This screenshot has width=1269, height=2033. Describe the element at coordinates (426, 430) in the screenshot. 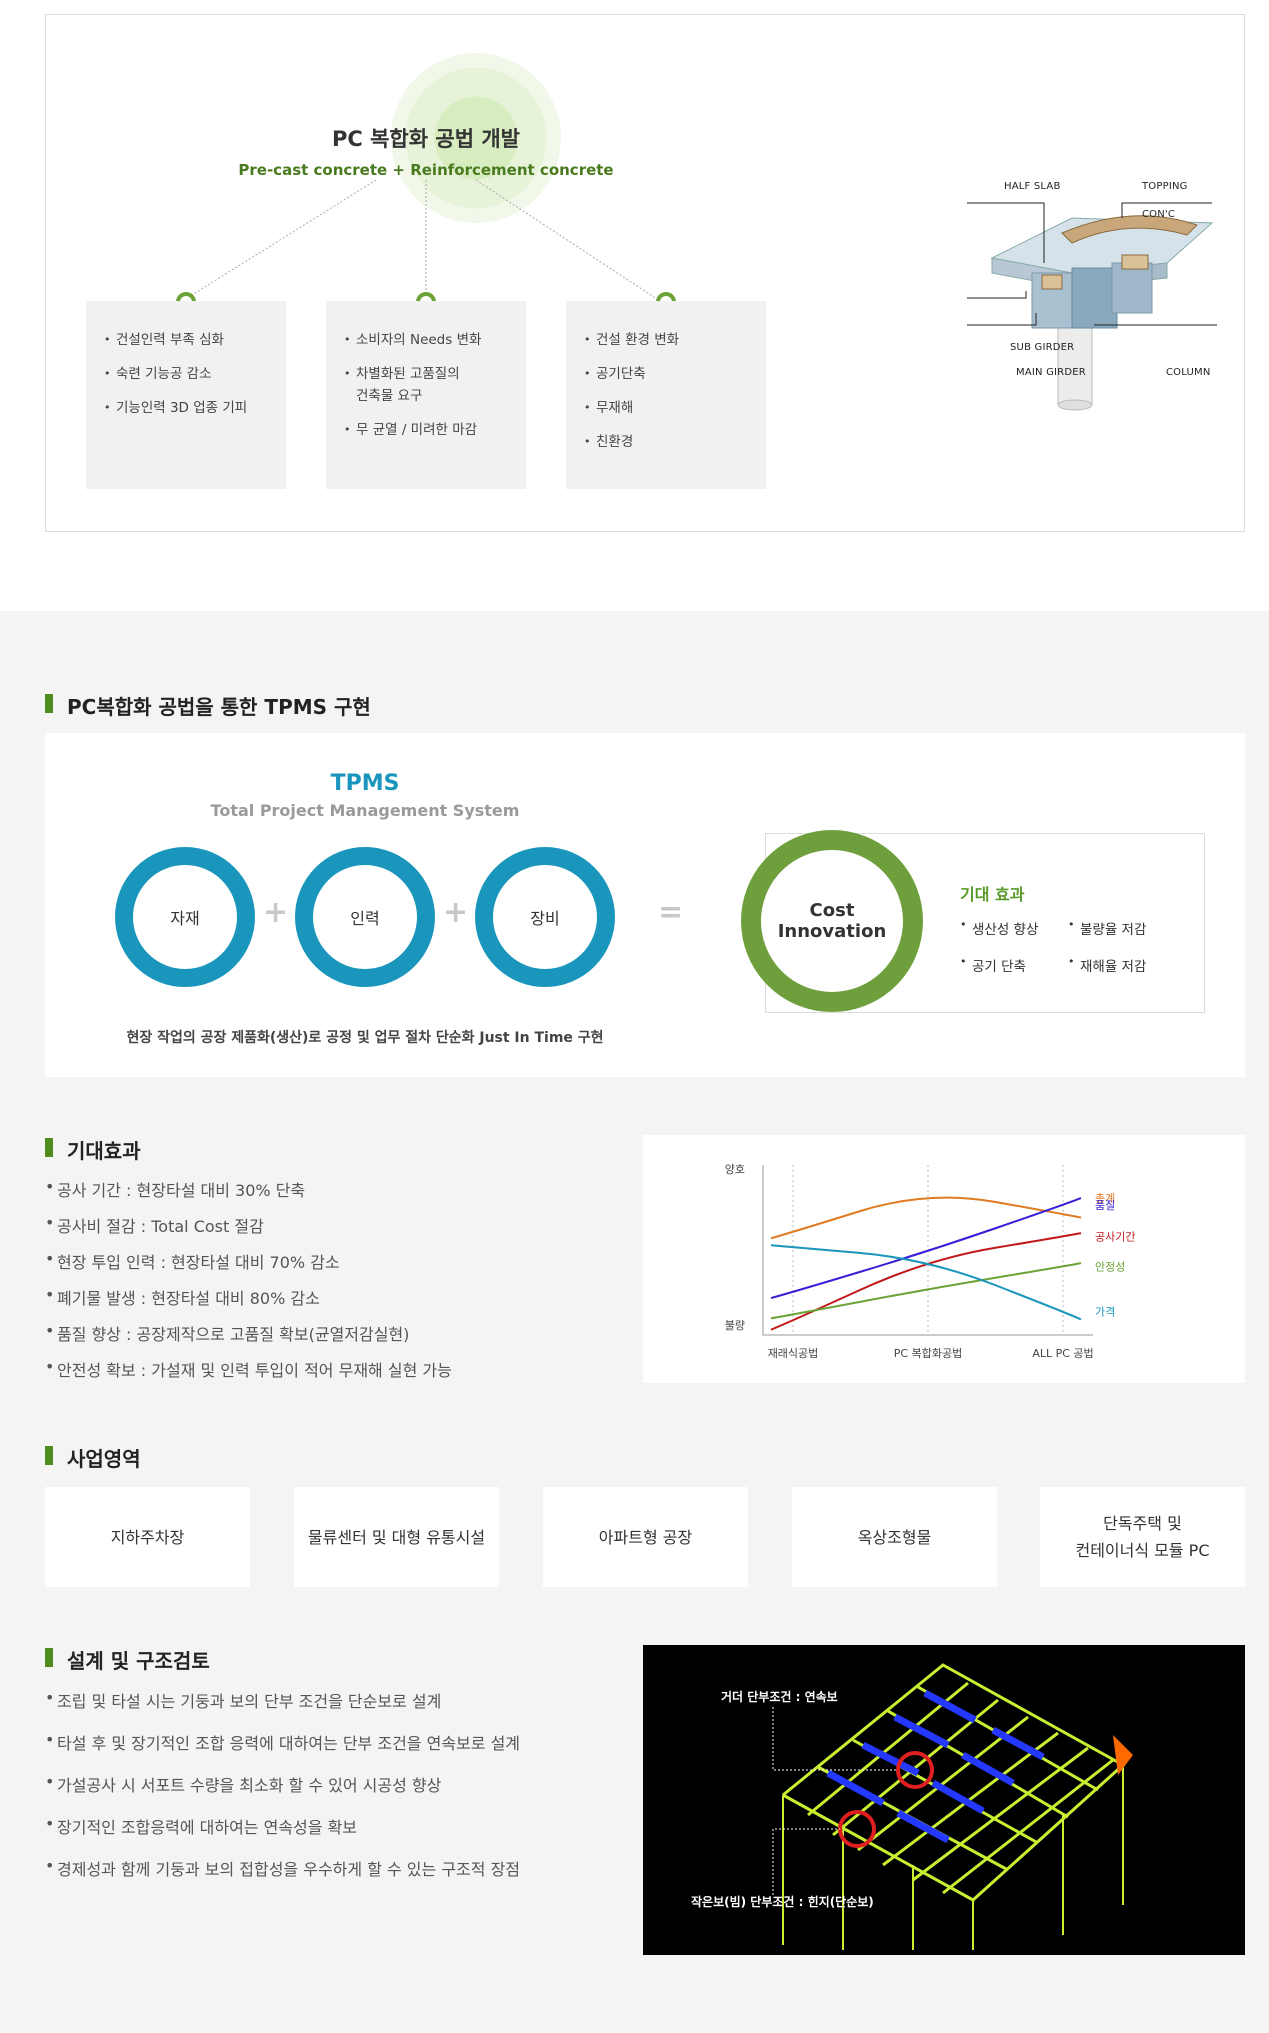

I see `card-item: 무 균열 / 미려한 마감` at that location.